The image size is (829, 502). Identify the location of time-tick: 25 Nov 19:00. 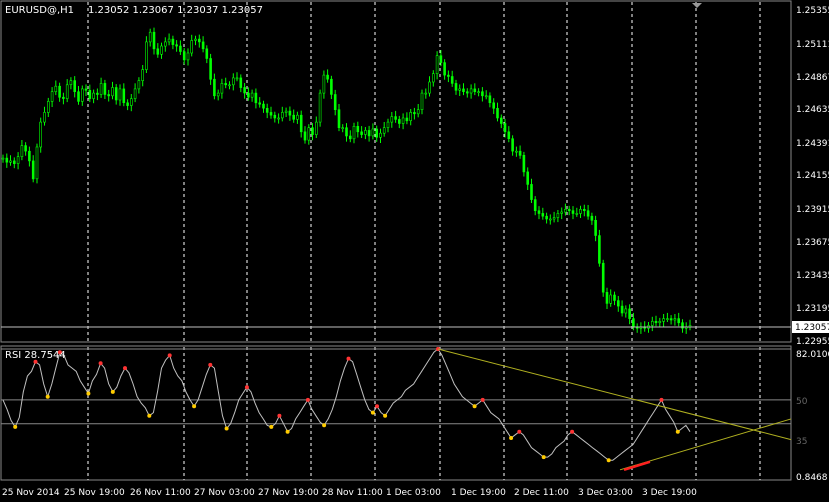
(94, 493).